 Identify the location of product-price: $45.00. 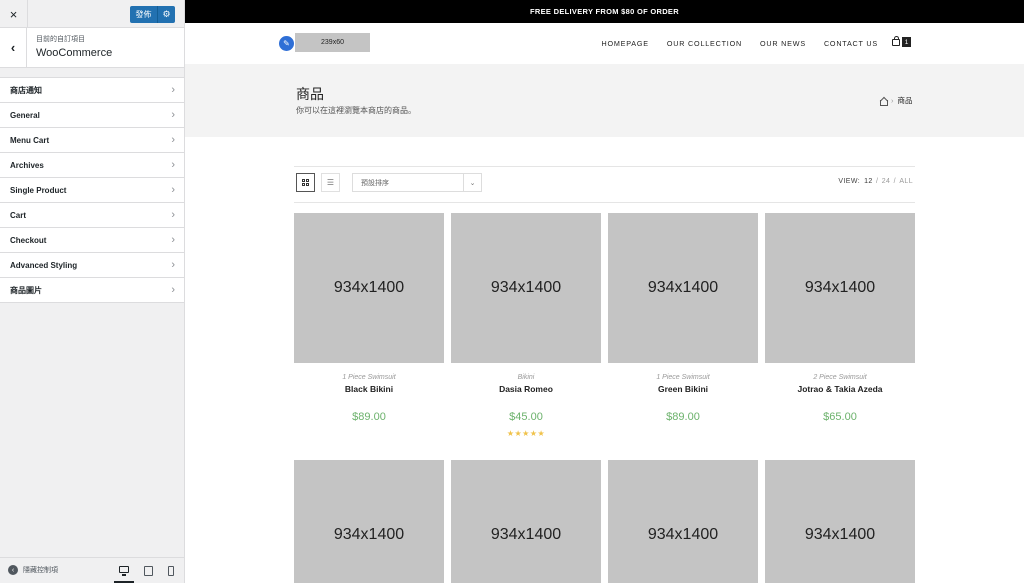
(526, 417).